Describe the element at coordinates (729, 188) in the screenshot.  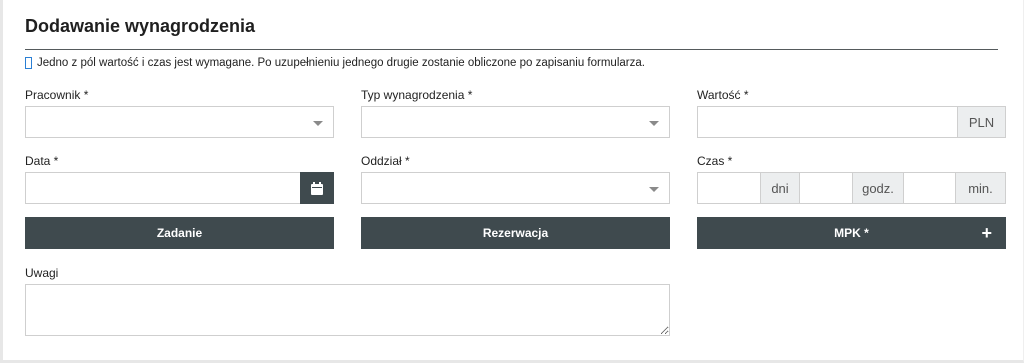
I see `czas-dni-input` at that location.